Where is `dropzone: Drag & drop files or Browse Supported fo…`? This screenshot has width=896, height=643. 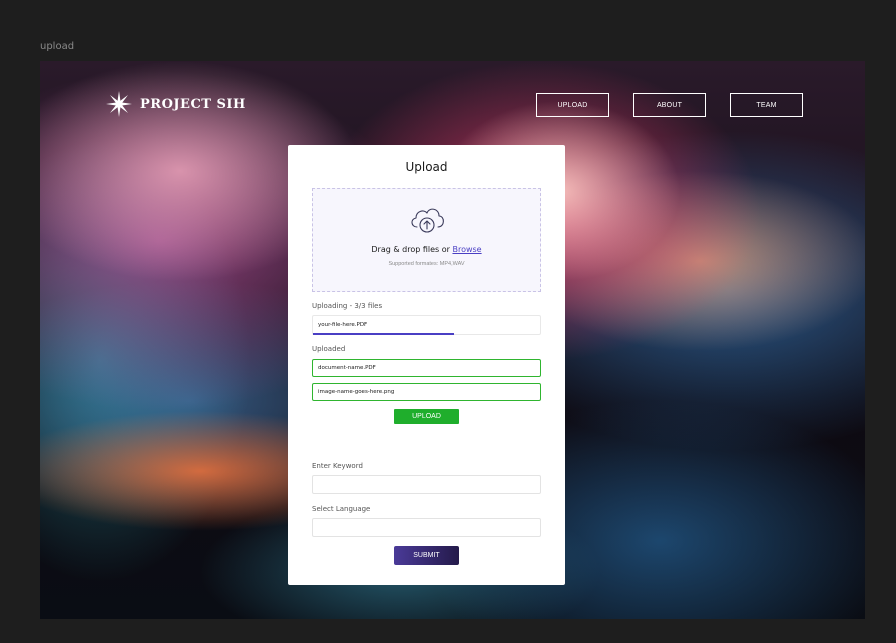
dropzone: Drag & drop files or Browse Supported fo… is located at coordinates (426, 240).